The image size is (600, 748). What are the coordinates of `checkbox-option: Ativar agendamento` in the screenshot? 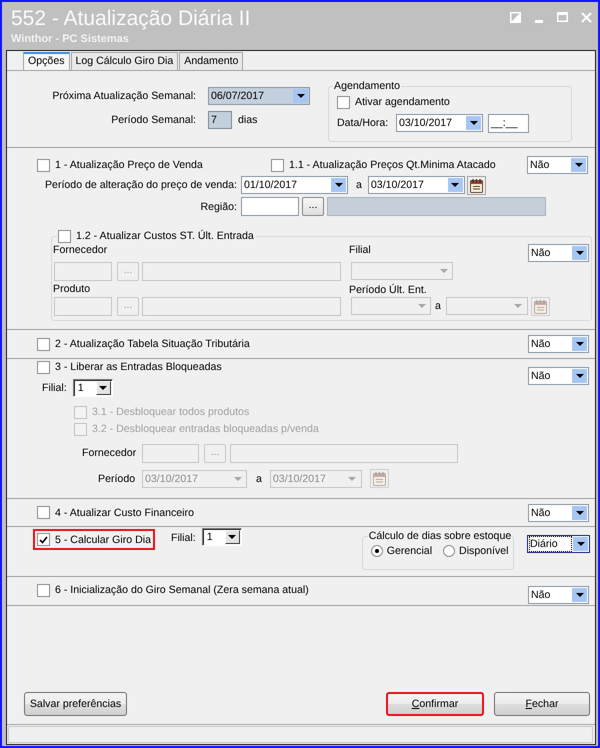 It's located at (454, 102).